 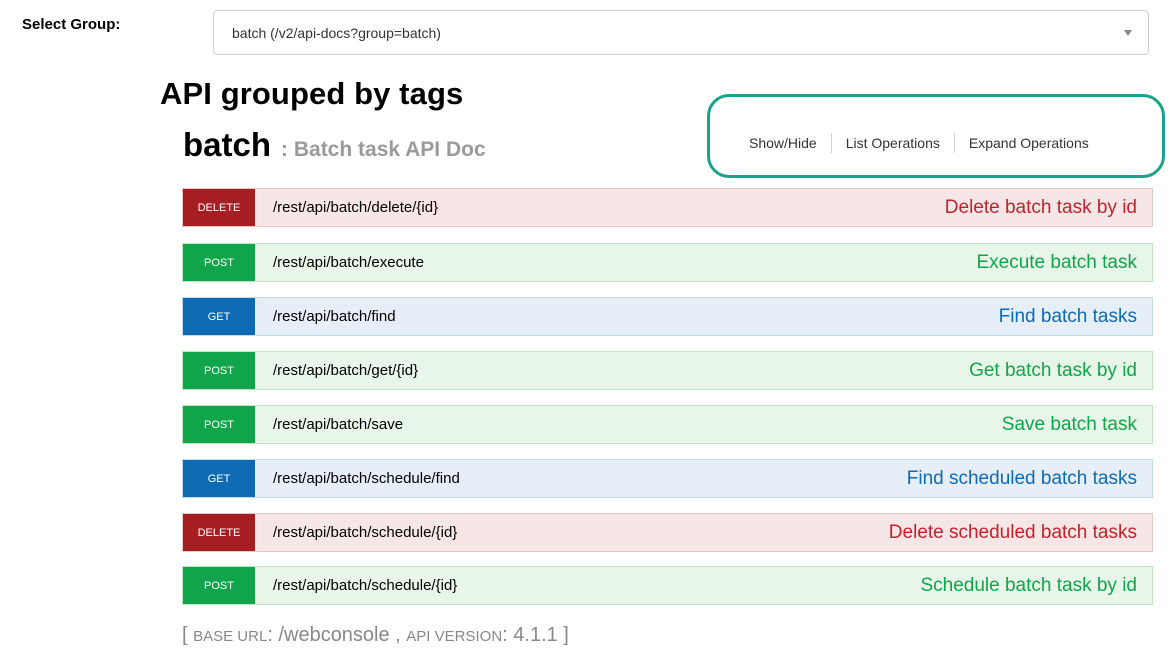 I want to click on group-select-value: batch (/v2/api-docs?group=batch), so click(x=336, y=32).